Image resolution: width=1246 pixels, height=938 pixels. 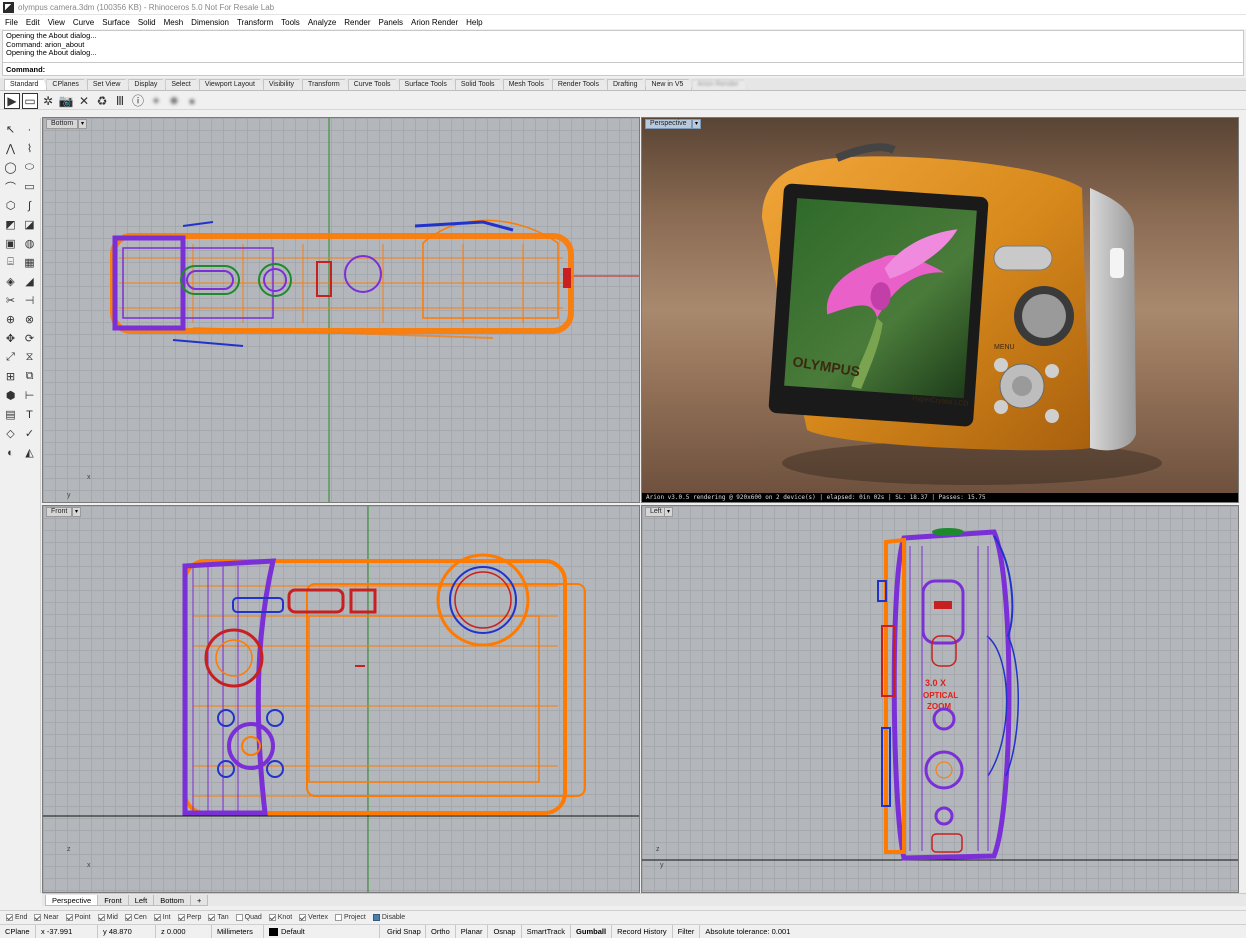 I want to click on solid-box-icon: ⬢, so click(x=10, y=395).